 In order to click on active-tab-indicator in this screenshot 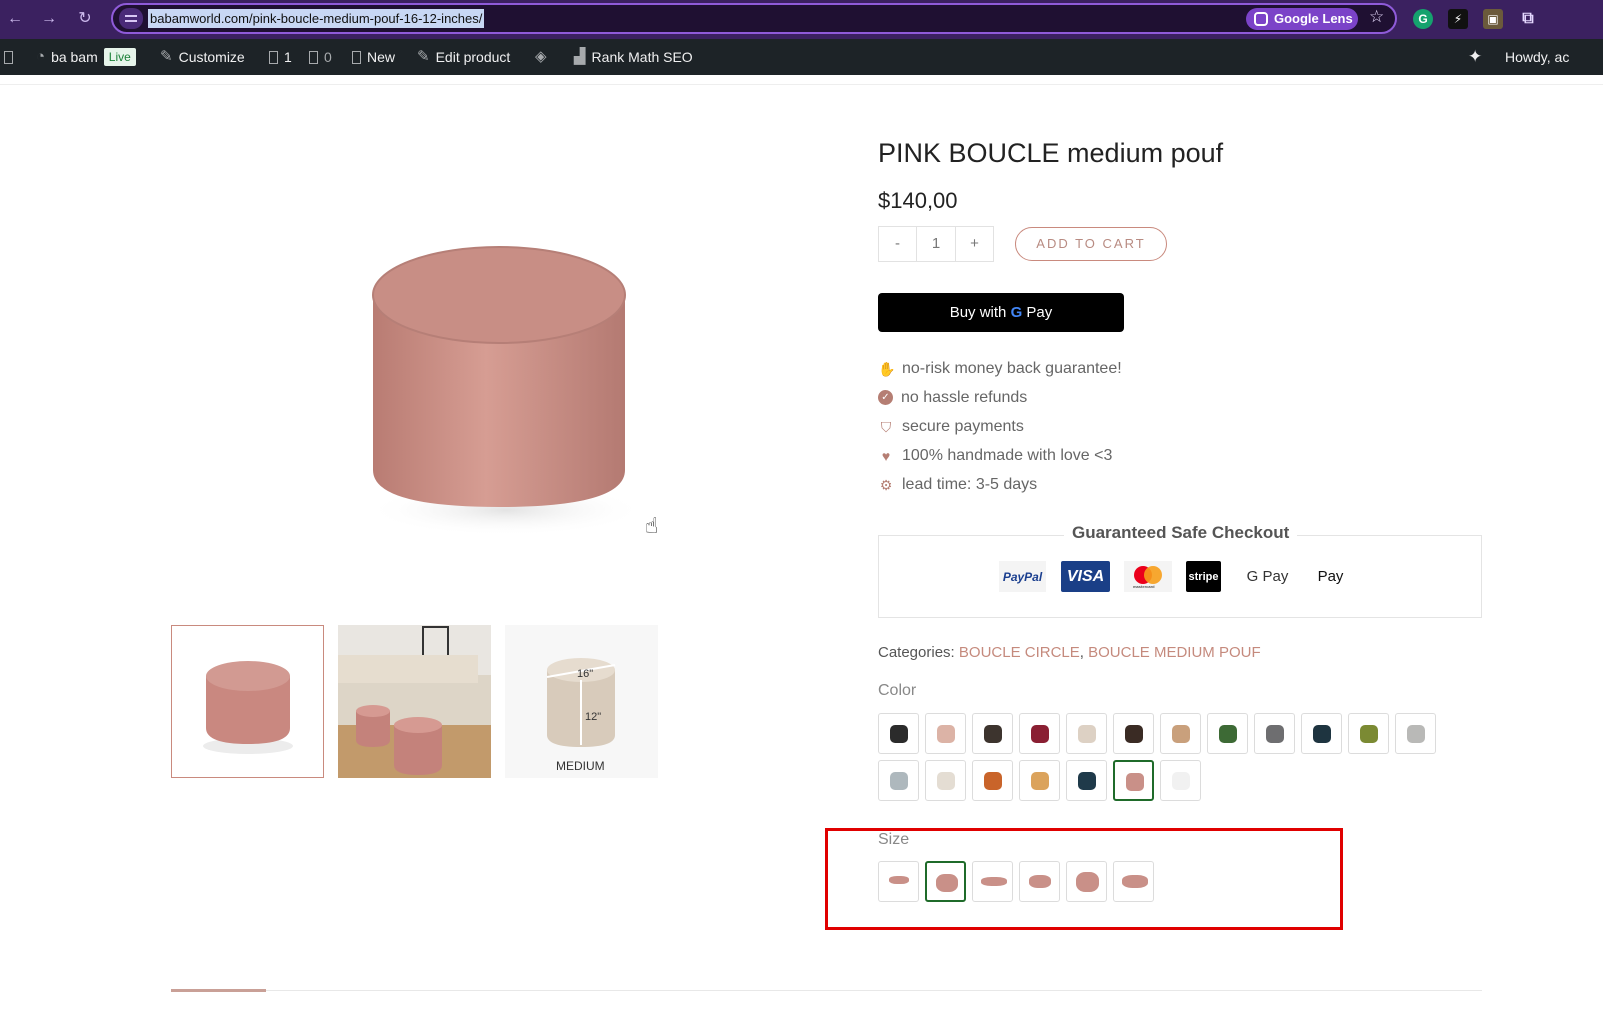, I will do `click(218, 990)`.